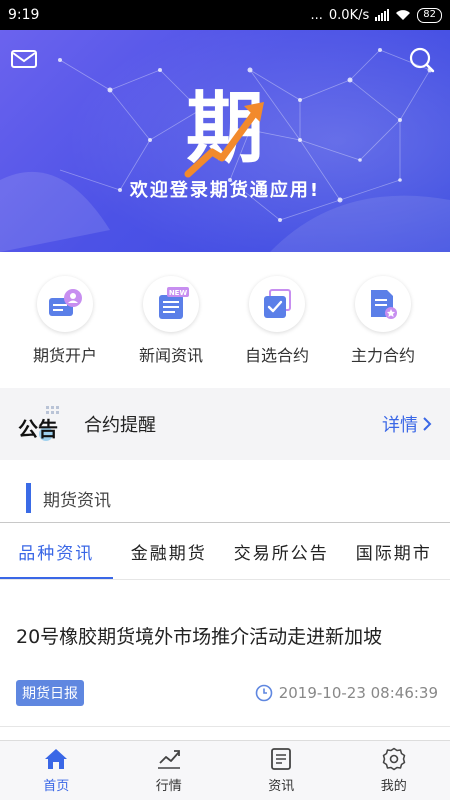 The width and height of the screenshot is (450, 800). What do you see at coordinates (382, 355) in the screenshot?
I see `quick-item-label: 主力合约` at bounding box center [382, 355].